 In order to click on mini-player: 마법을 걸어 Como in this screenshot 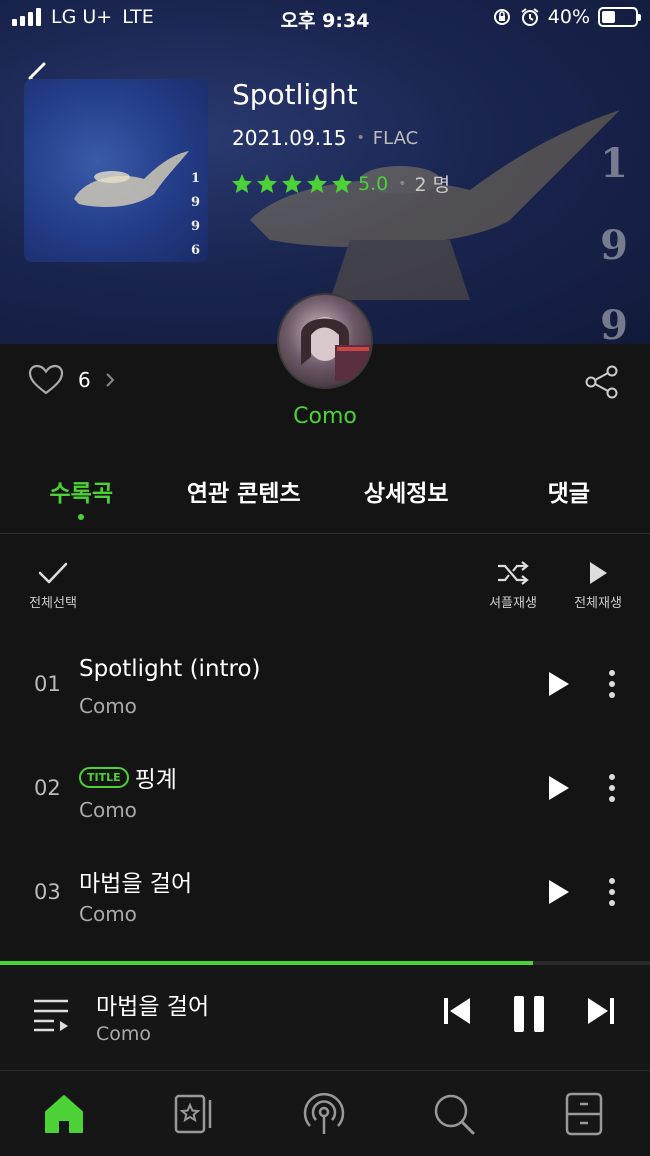, I will do `click(325, 1018)`.